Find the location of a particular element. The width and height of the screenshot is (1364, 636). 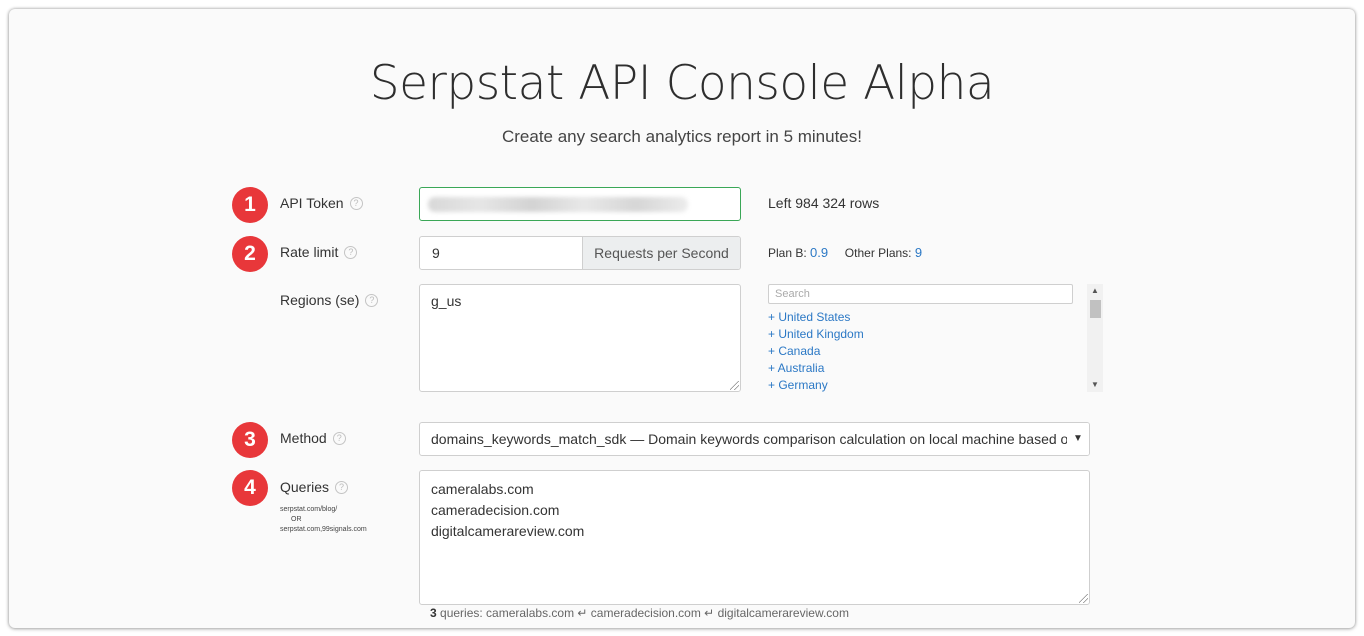

queries-count: 3 is located at coordinates (433, 613).